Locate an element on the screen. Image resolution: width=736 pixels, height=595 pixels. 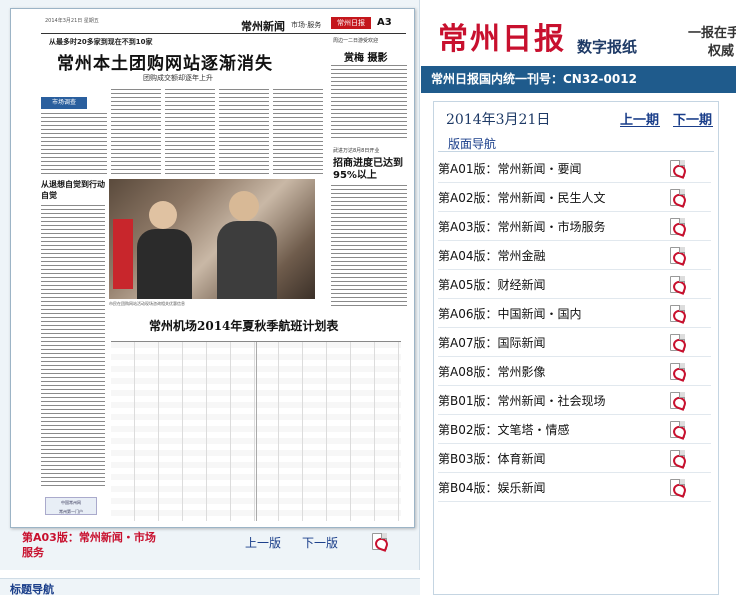
title-nav-label: 标题导航 is located at coordinates (32, 589).